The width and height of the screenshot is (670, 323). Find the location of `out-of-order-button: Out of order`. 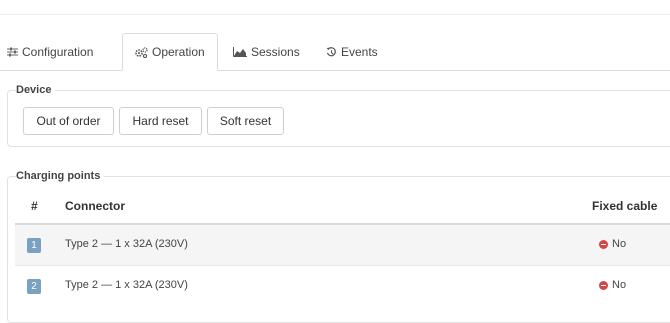

out-of-order-button: Out of order is located at coordinates (68, 121).